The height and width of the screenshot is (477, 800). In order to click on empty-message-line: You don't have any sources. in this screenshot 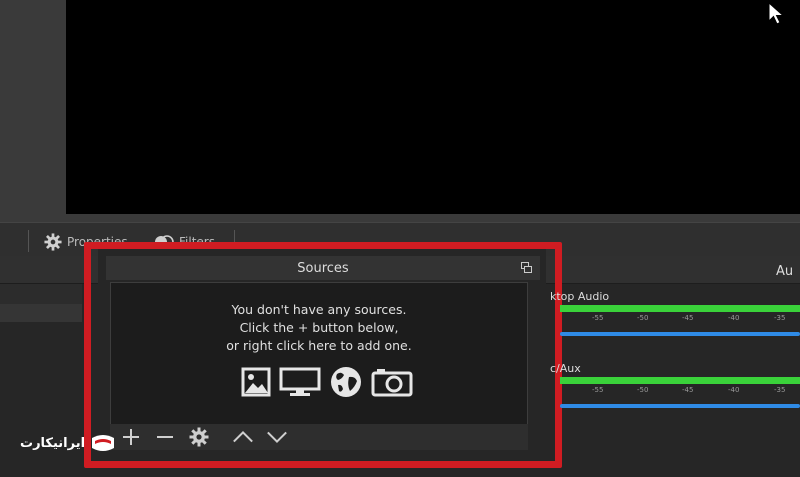, I will do `click(319, 309)`.